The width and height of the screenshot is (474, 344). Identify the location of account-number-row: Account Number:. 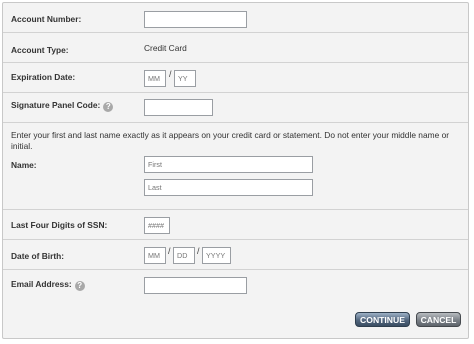
(235, 18).